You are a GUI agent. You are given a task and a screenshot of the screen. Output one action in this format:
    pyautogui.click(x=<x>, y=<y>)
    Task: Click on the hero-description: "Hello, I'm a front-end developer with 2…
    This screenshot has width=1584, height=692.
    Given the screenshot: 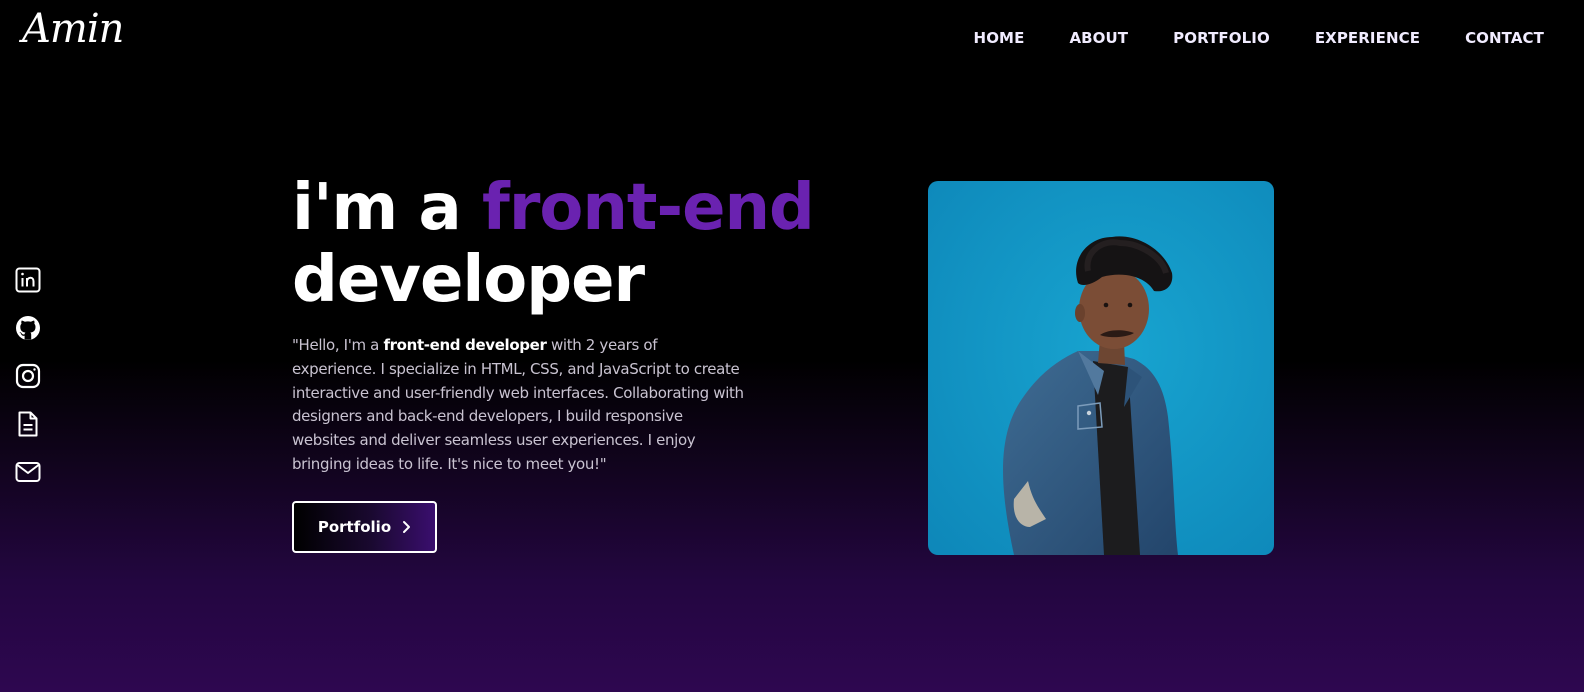 What is the action you would take?
    pyautogui.click(x=518, y=405)
    